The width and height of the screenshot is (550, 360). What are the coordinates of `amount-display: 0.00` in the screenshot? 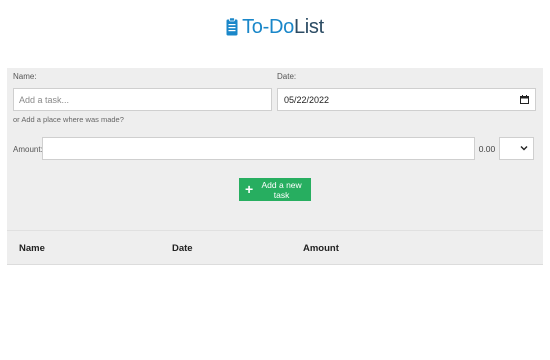 It's located at (487, 148).